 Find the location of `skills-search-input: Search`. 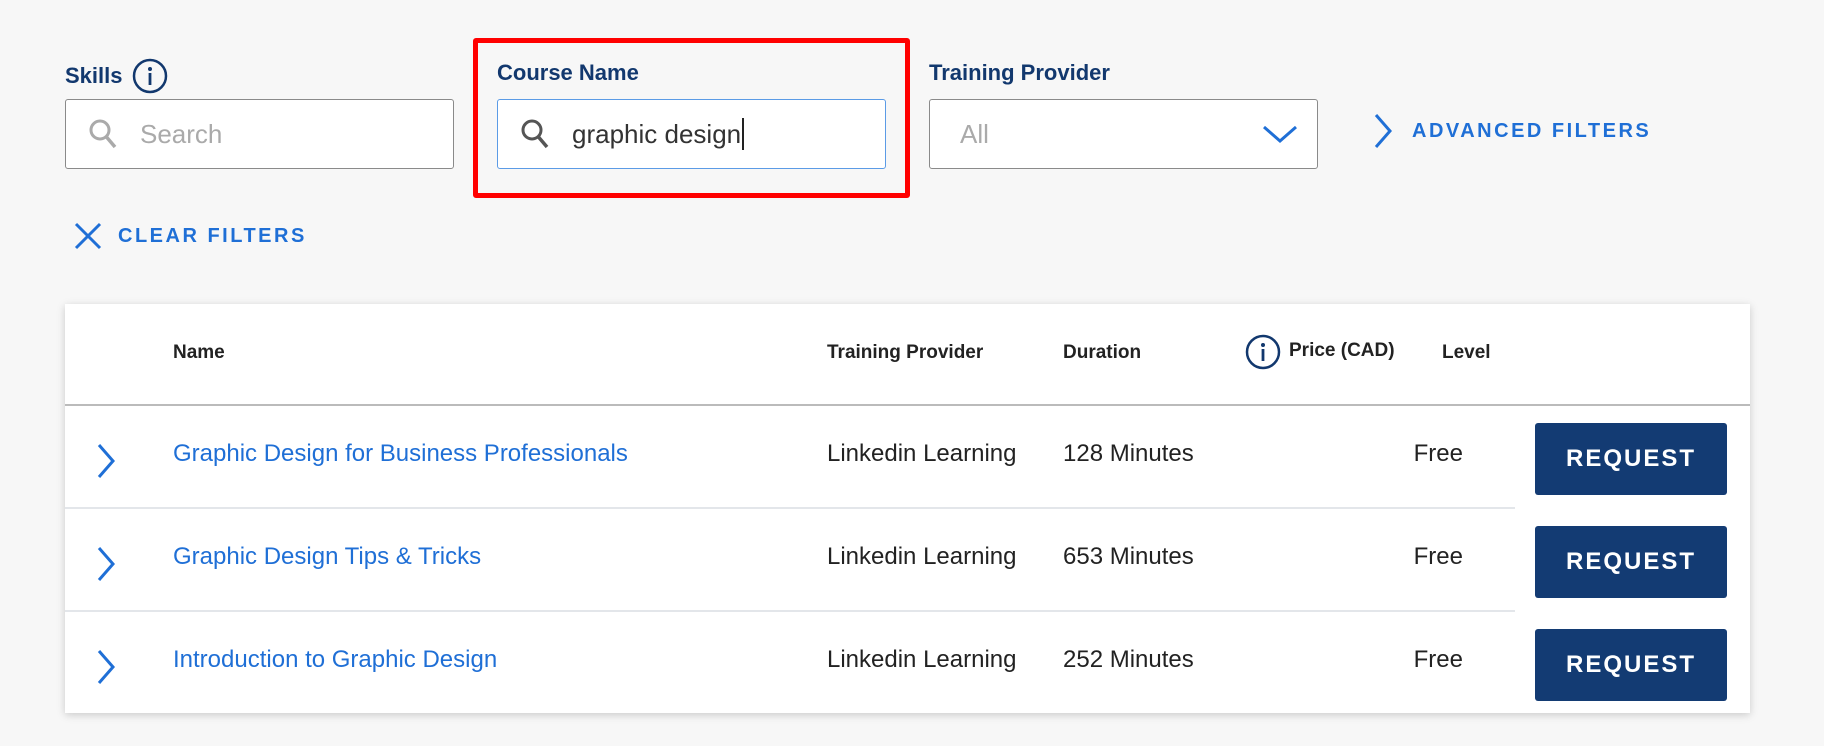

skills-search-input: Search is located at coordinates (259, 134).